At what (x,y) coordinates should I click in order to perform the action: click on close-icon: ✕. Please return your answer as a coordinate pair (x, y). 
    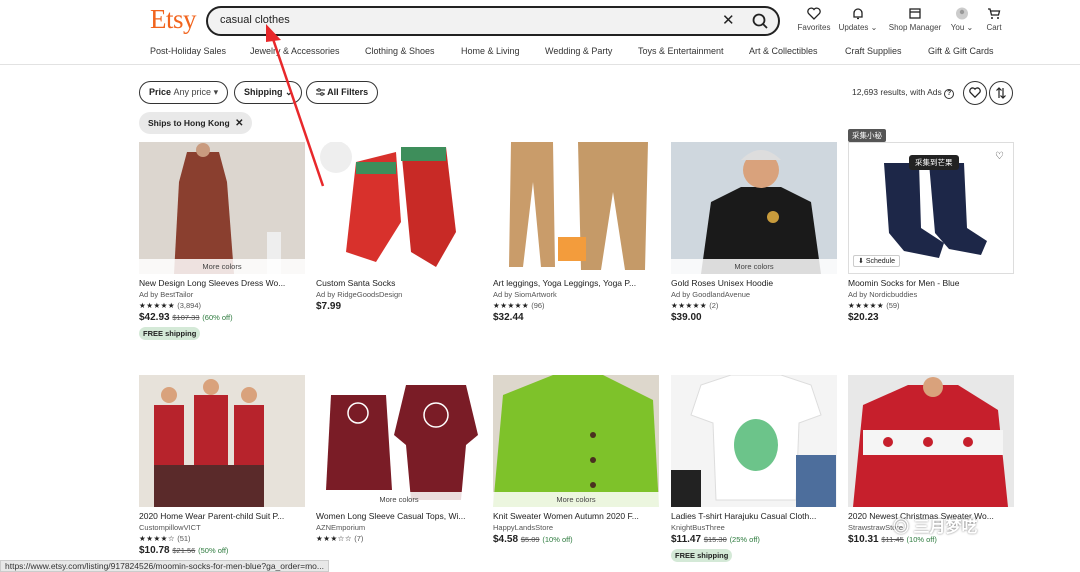
    Looking at the image, I should click on (239, 123).